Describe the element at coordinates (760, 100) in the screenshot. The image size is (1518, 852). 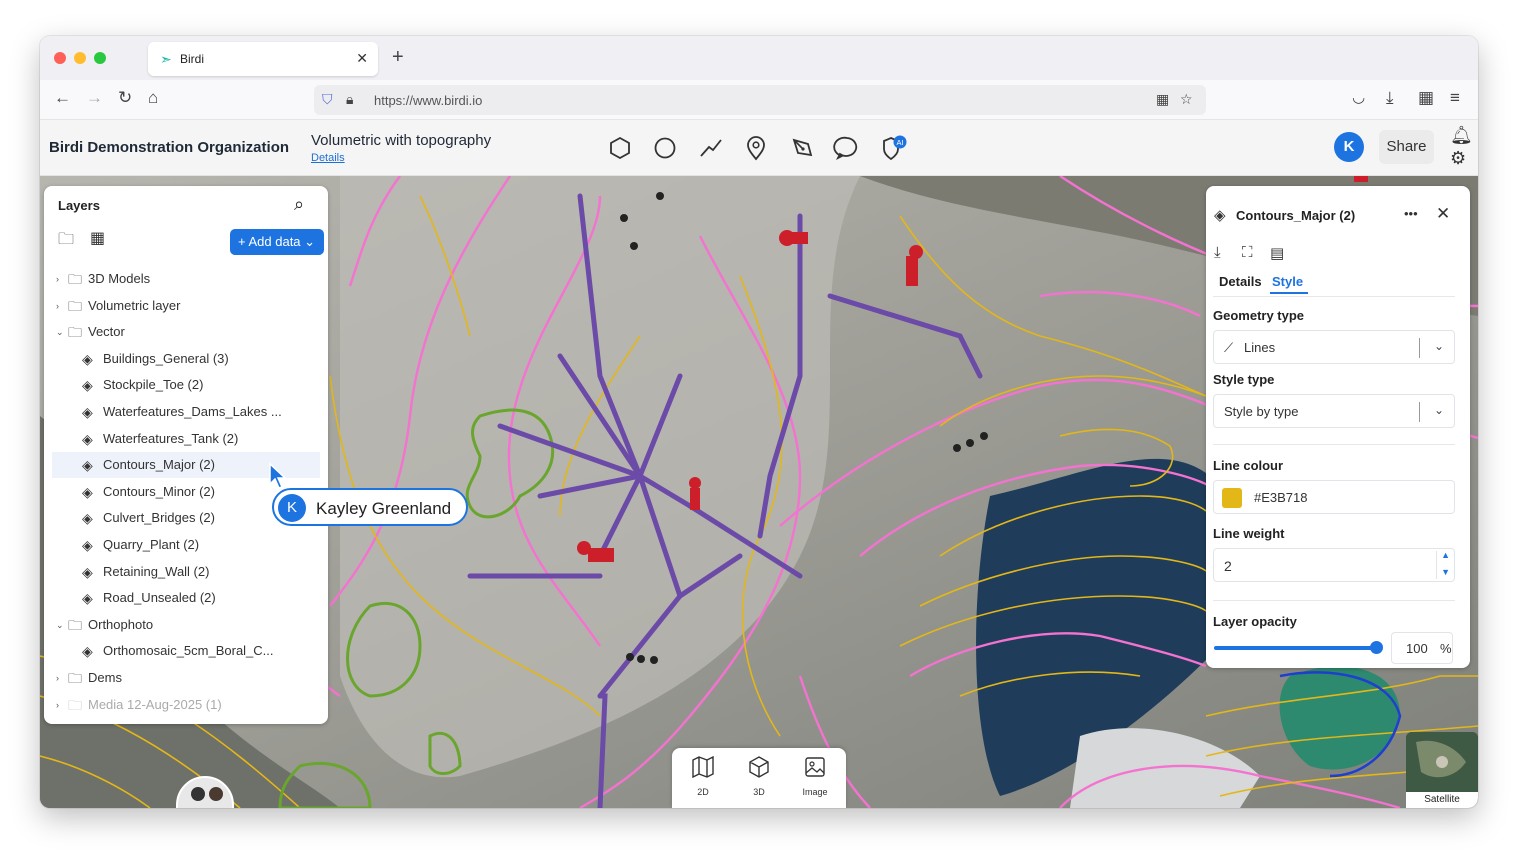
I see `address-bar: ⛉ 🔒︎ https://www.birdi.io ▦ ☆` at that location.